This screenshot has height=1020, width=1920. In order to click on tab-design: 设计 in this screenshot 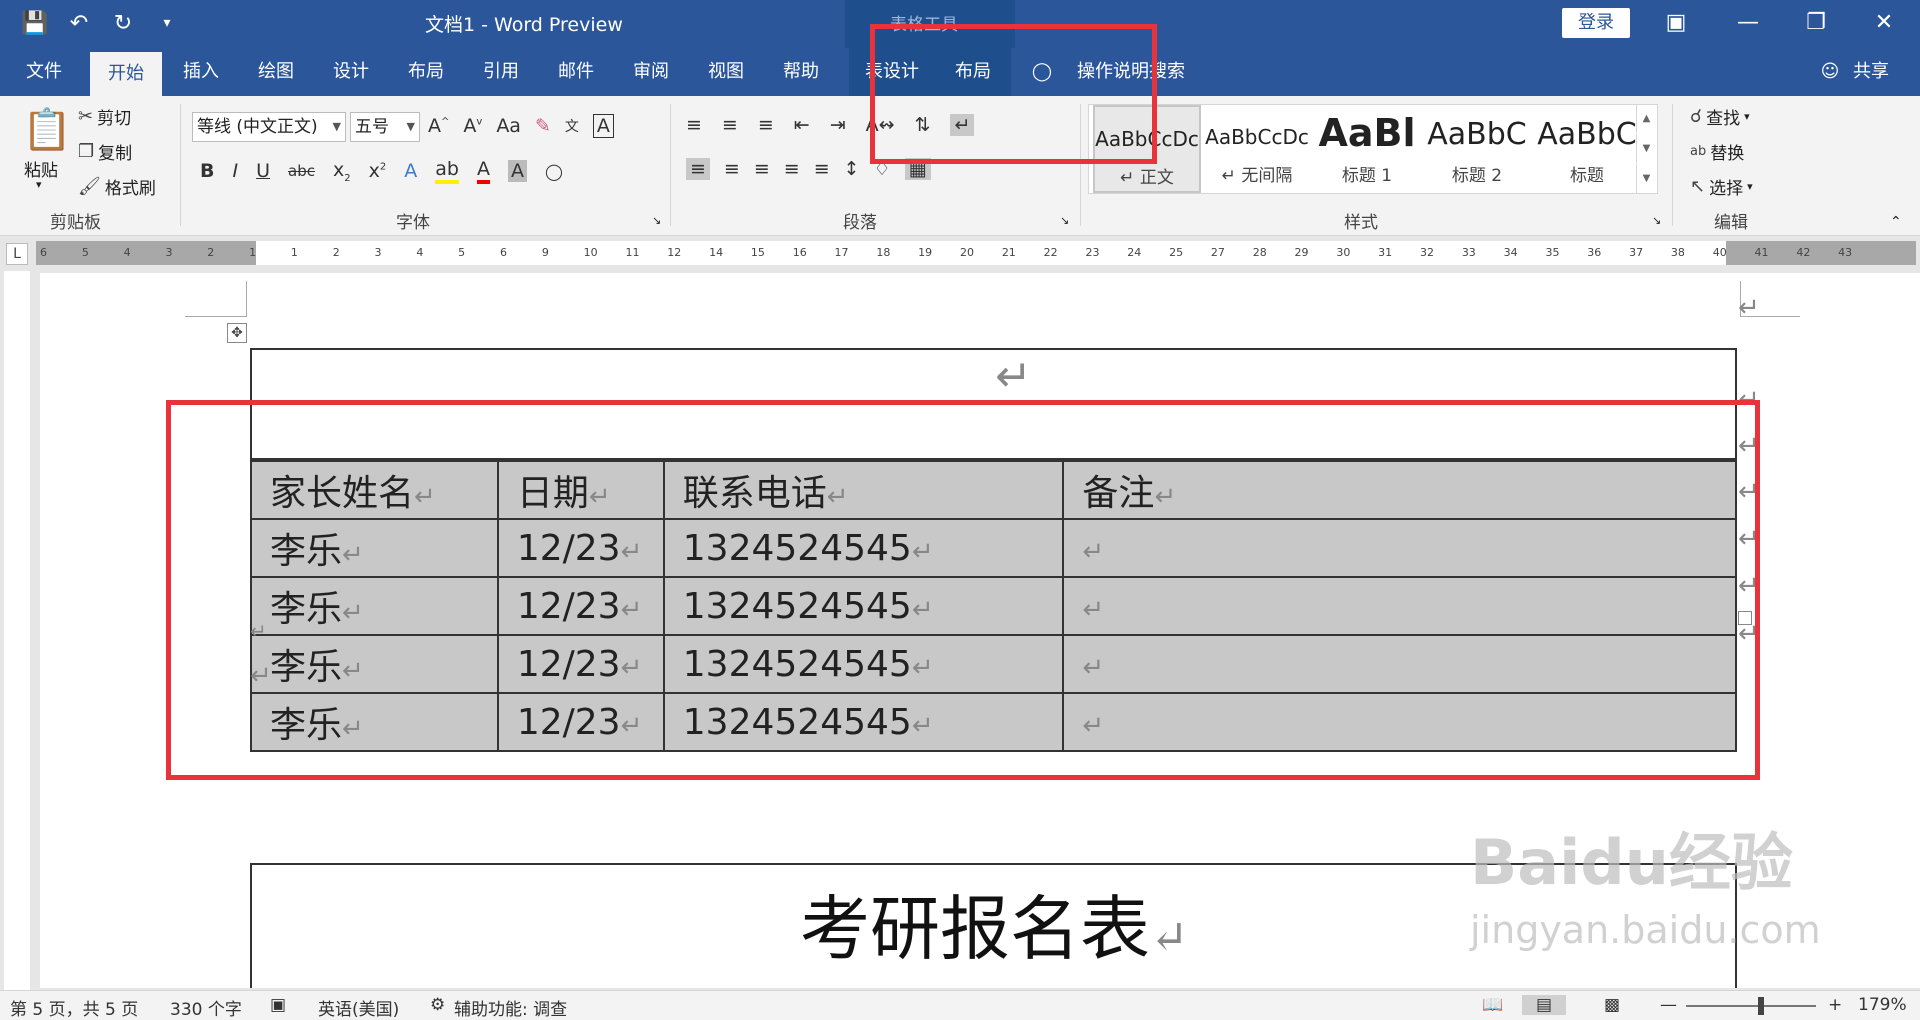, I will do `click(351, 72)`.